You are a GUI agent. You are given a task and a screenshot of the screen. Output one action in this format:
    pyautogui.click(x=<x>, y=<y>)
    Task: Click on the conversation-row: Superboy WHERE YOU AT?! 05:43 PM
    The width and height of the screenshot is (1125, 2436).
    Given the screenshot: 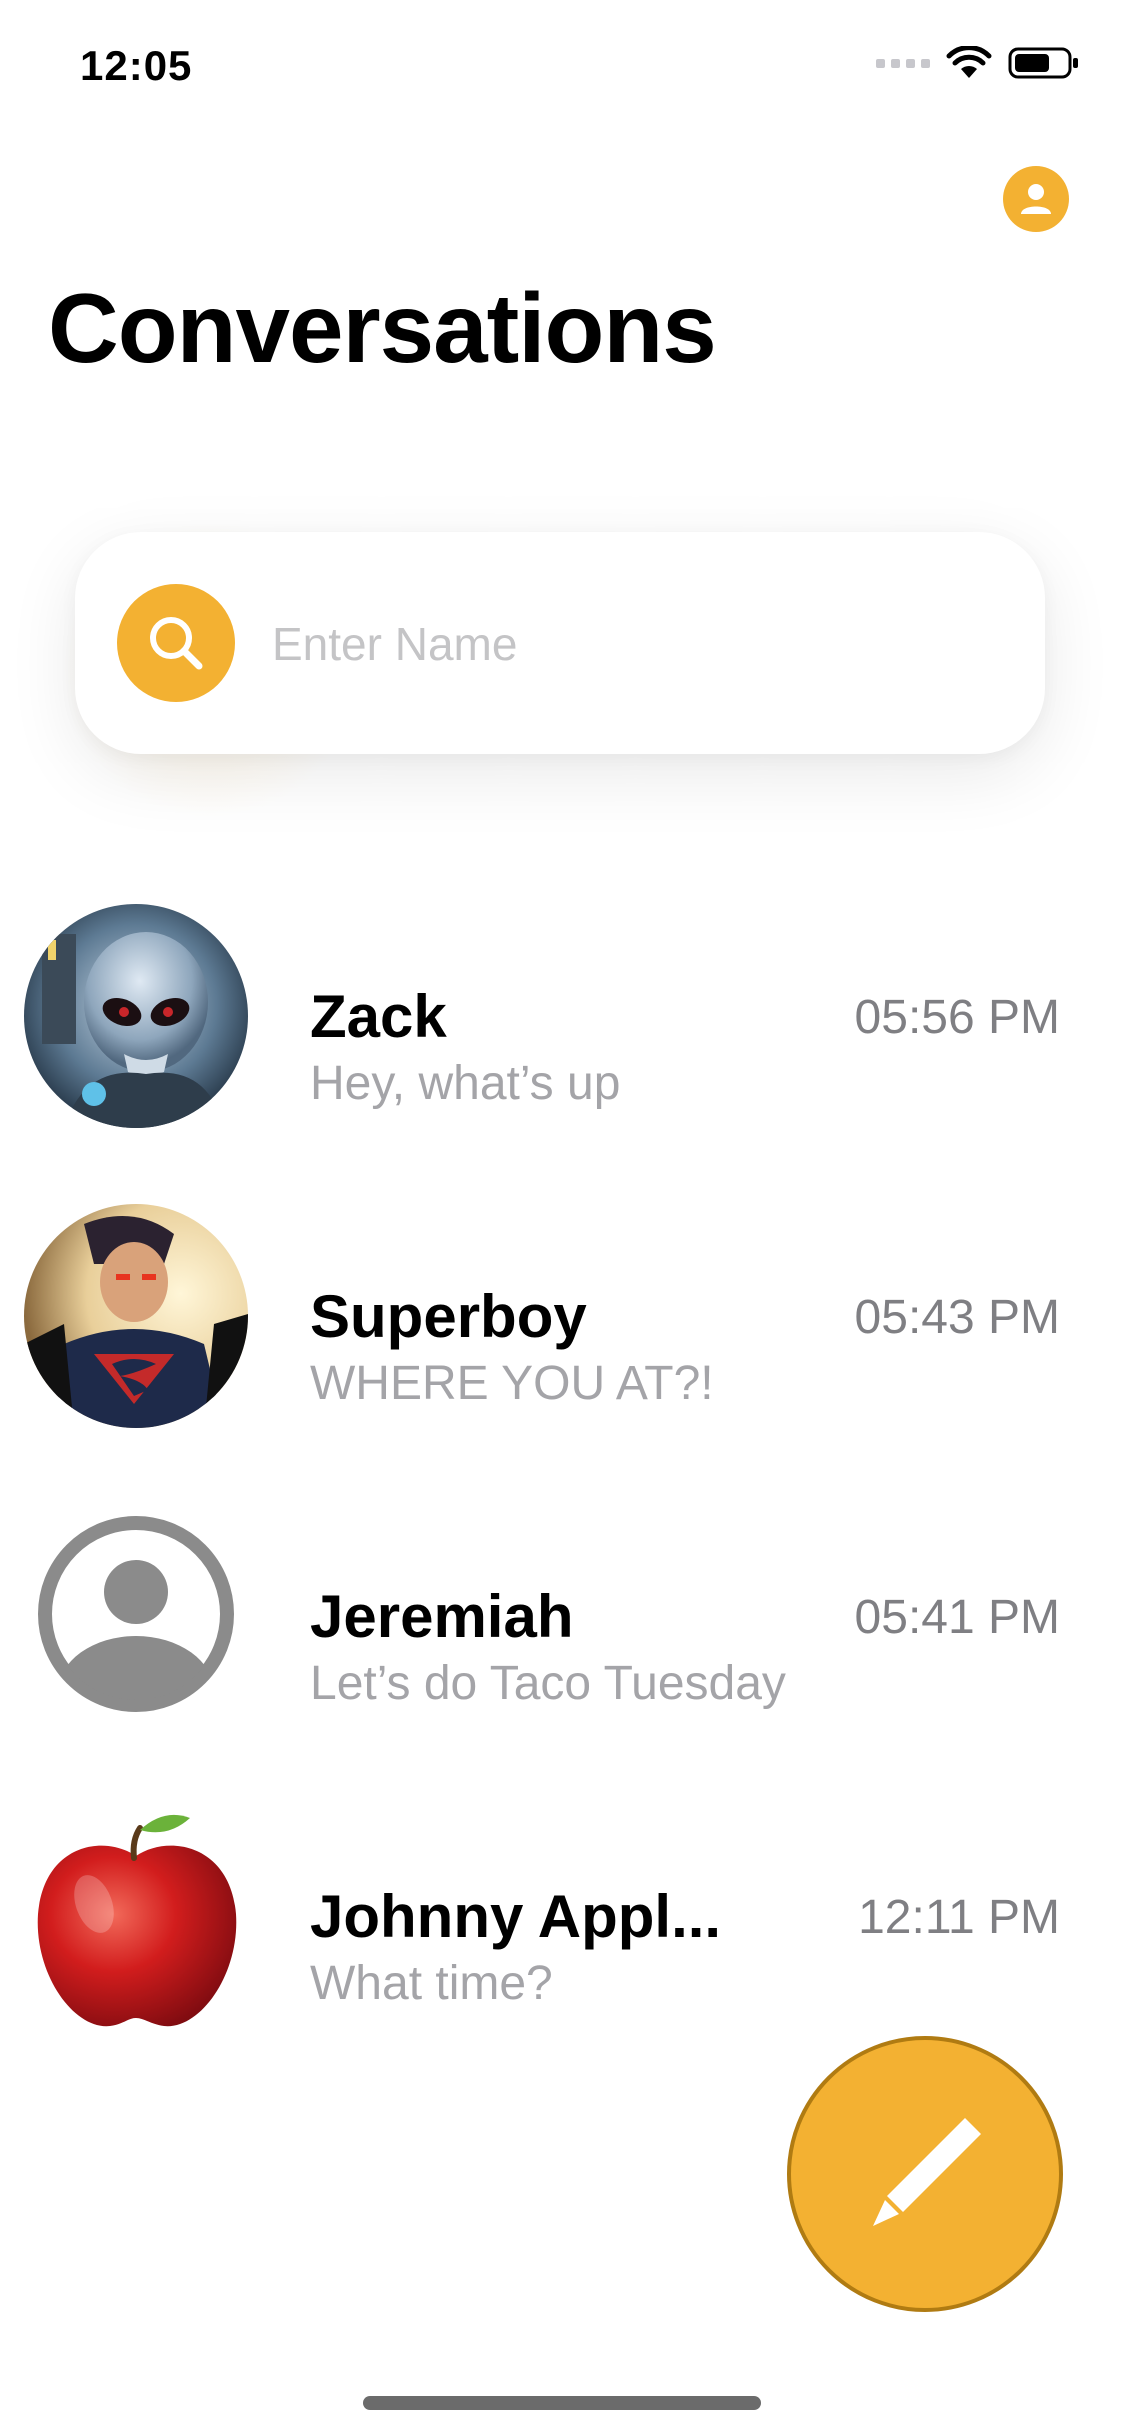 What is the action you would take?
    pyautogui.click(x=562, y=1324)
    